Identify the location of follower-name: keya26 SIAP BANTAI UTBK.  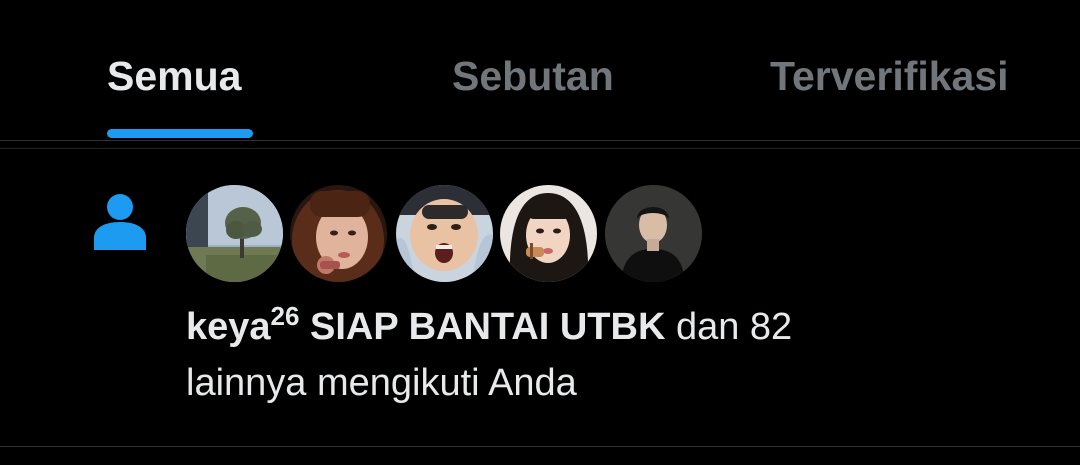
(425, 325).